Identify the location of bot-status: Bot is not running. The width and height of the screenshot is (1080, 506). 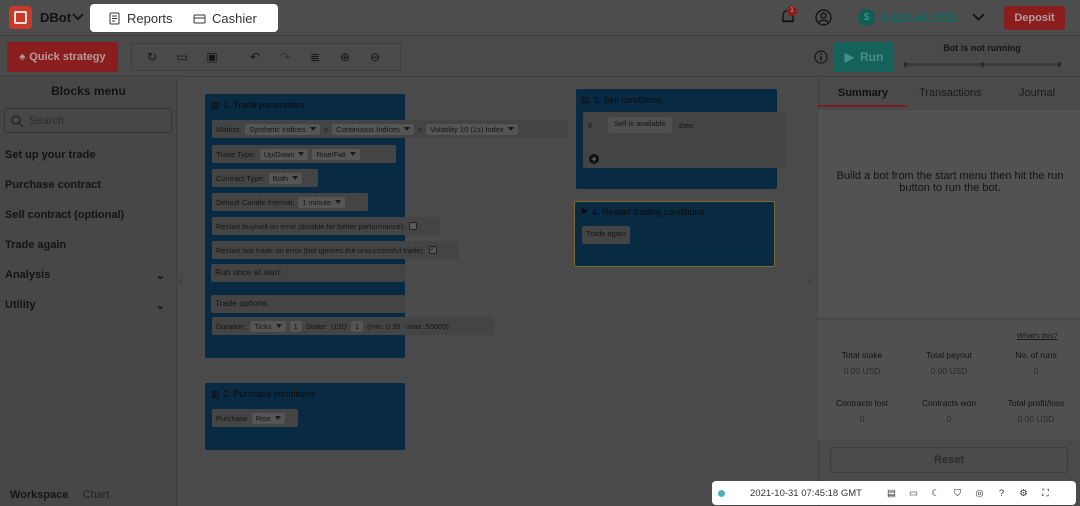
(982, 48).